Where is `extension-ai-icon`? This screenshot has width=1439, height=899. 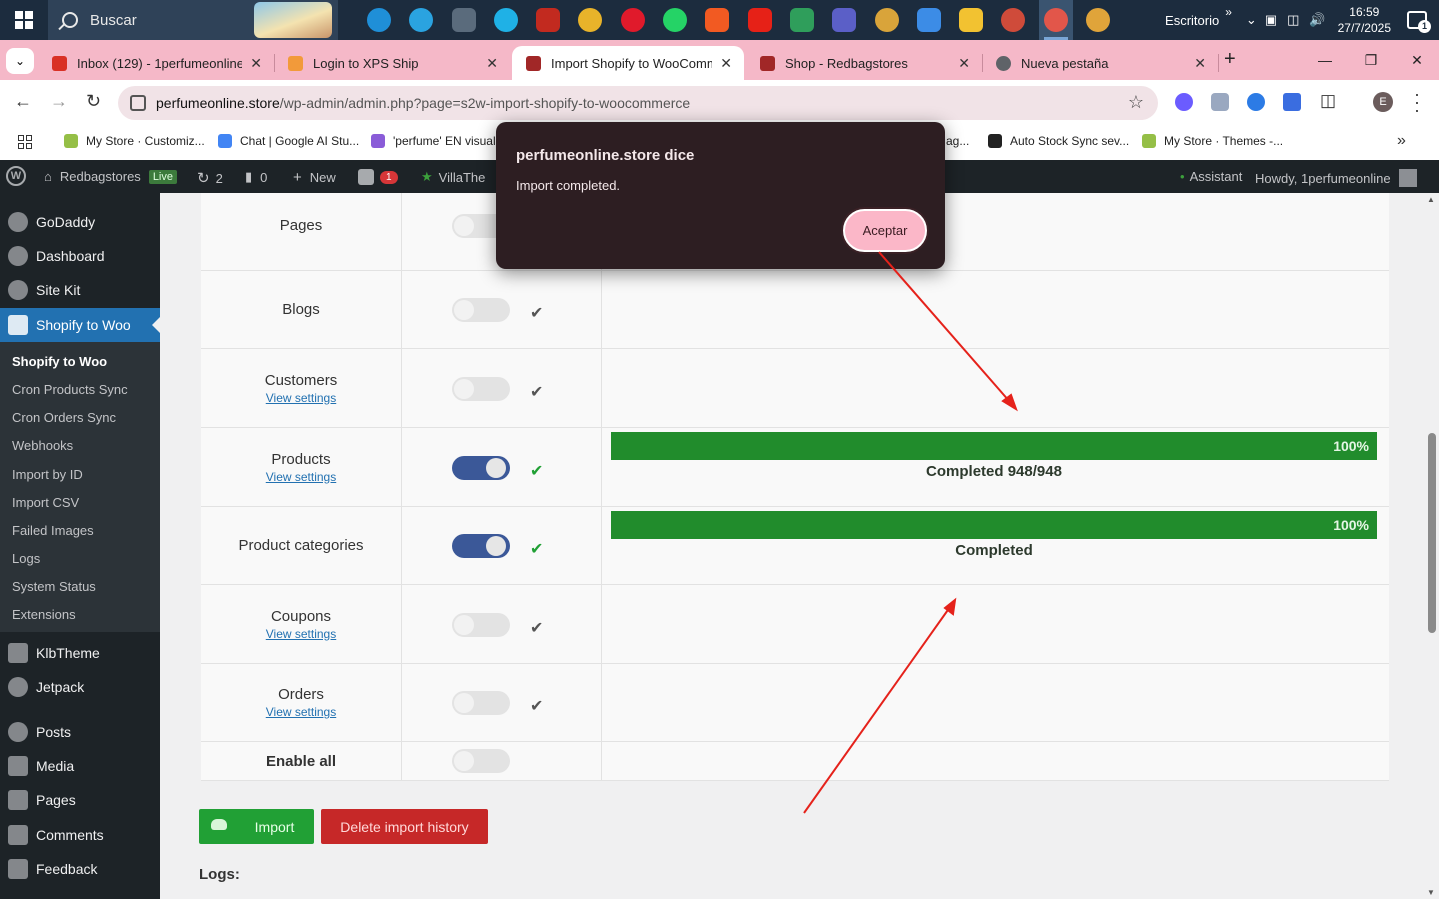 extension-ai-icon is located at coordinates (1184, 102).